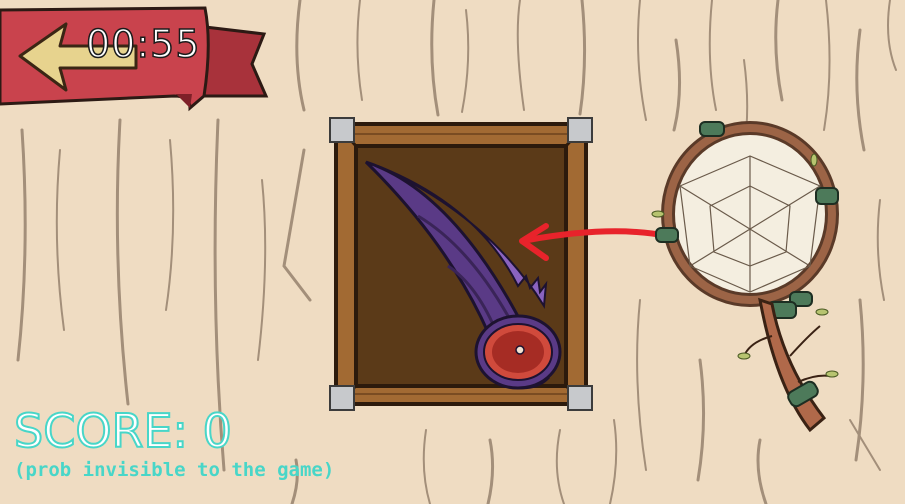  I want to click on score-note: (prob invisible to the game), so click(174, 470).